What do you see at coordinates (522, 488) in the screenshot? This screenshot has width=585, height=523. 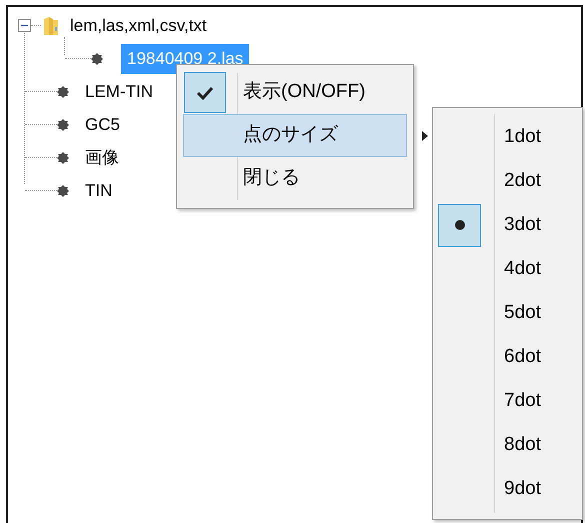 I see `submenu-item-label: 9dot` at bounding box center [522, 488].